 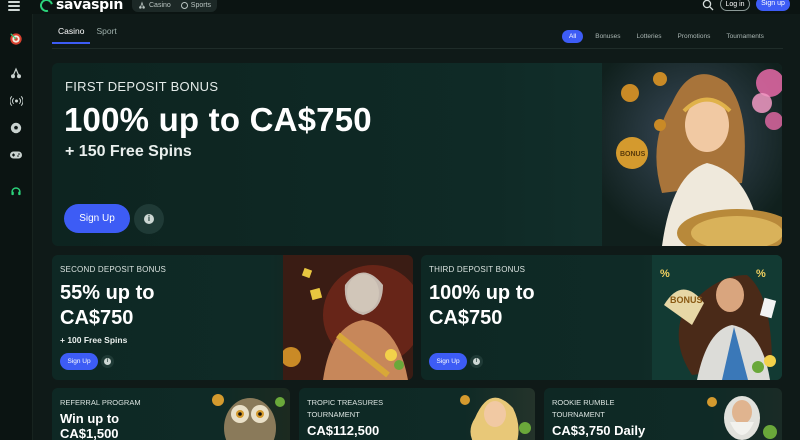 I want to click on card-kicker: REFERRAL PROGRAM, so click(x=100, y=402).